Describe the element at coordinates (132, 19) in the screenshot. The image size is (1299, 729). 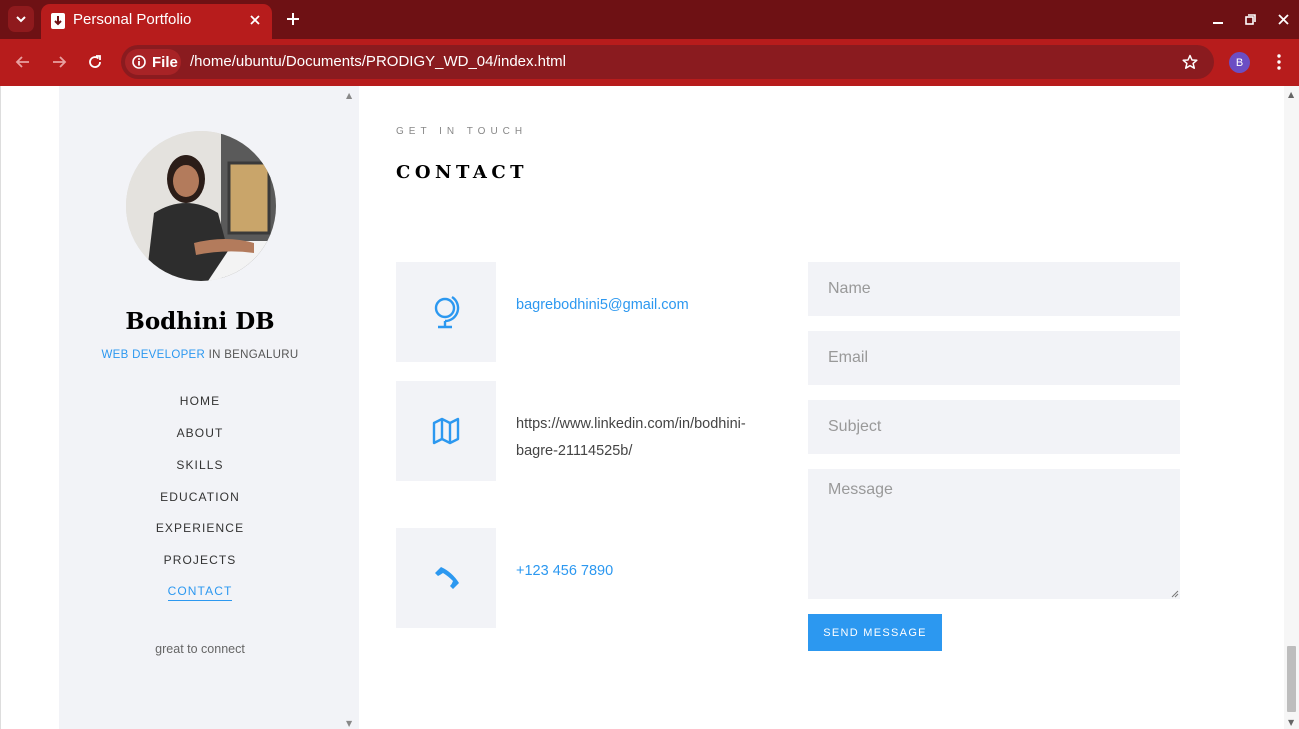
I see `tab-title: Personal Portfolio` at that location.